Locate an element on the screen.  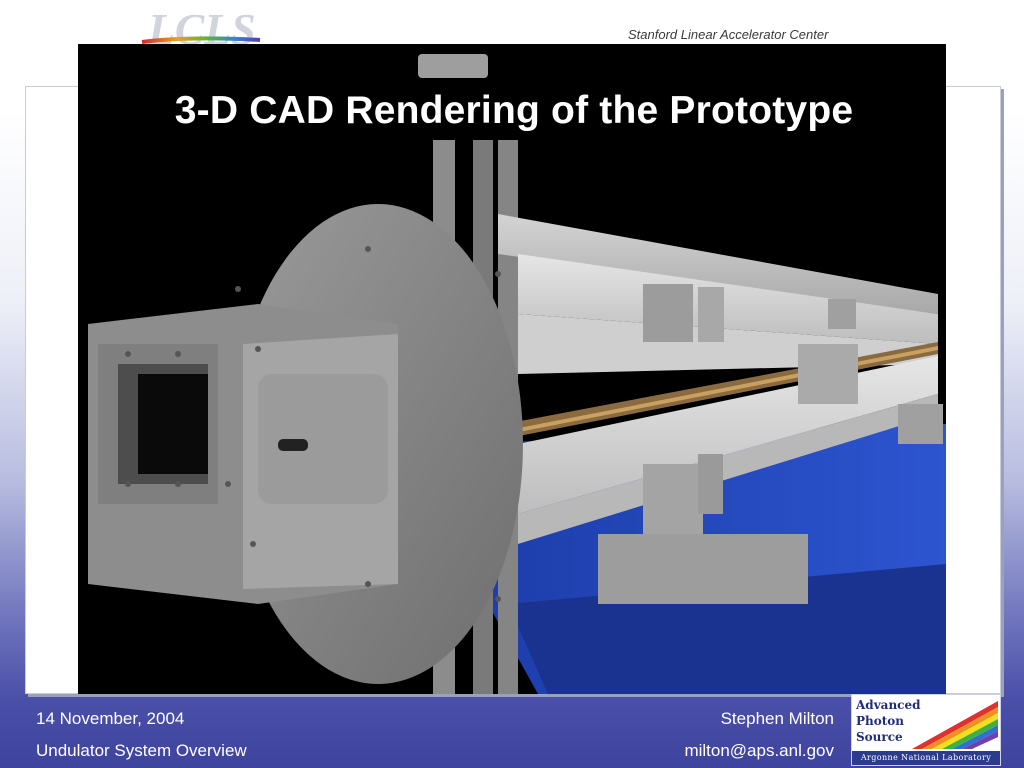
footer-email: milton@aps.anl.gov is located at coordinates (759, 750).